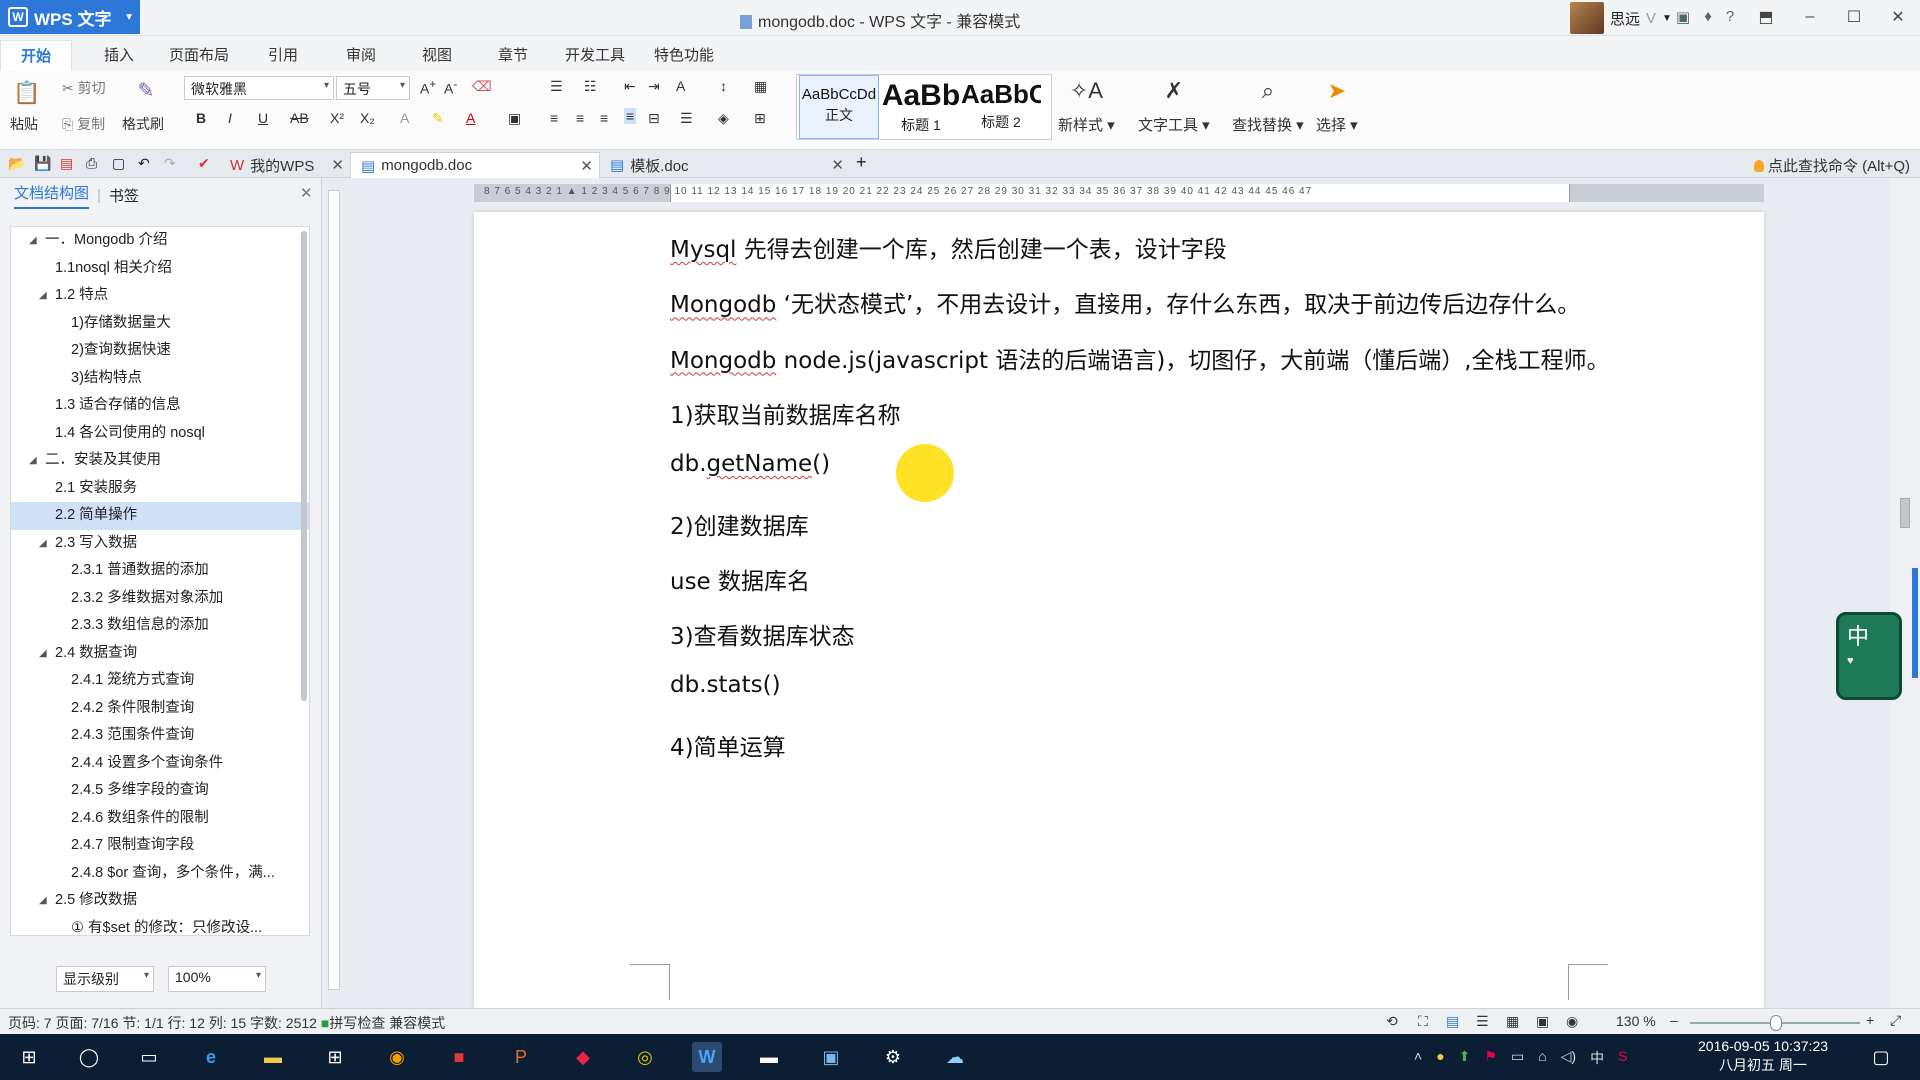  What do you see at coordinates (337, 118) in the screenshot?
I see `superscript-icon: X²` at bounding box center [337, 118].